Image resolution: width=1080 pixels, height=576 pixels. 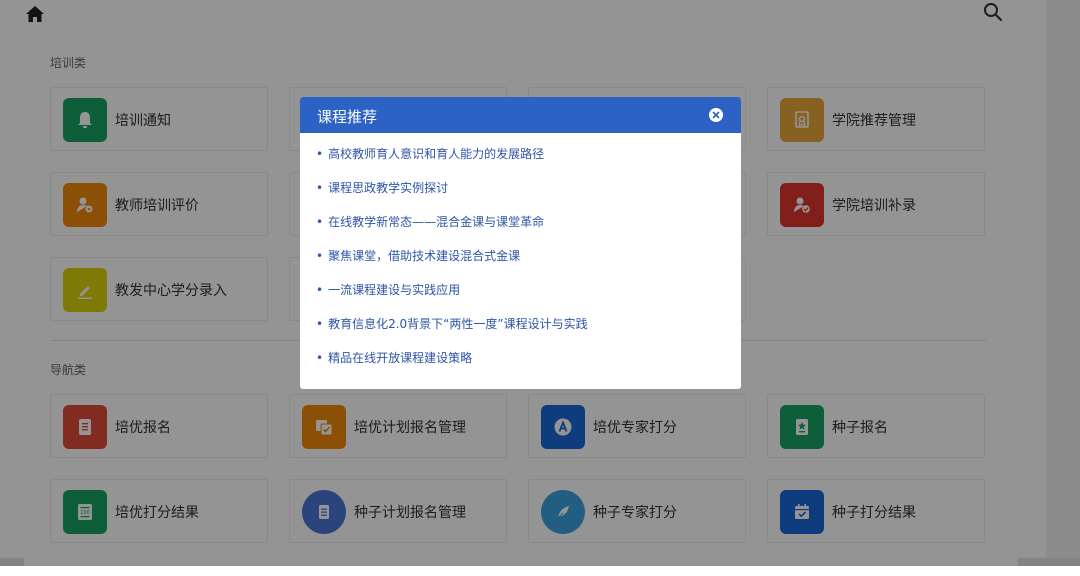 What do you see at coordinates (347, 117) in the screenshot?
I see `dialog-title: 课程推荐` at bounding box center [347, 117].